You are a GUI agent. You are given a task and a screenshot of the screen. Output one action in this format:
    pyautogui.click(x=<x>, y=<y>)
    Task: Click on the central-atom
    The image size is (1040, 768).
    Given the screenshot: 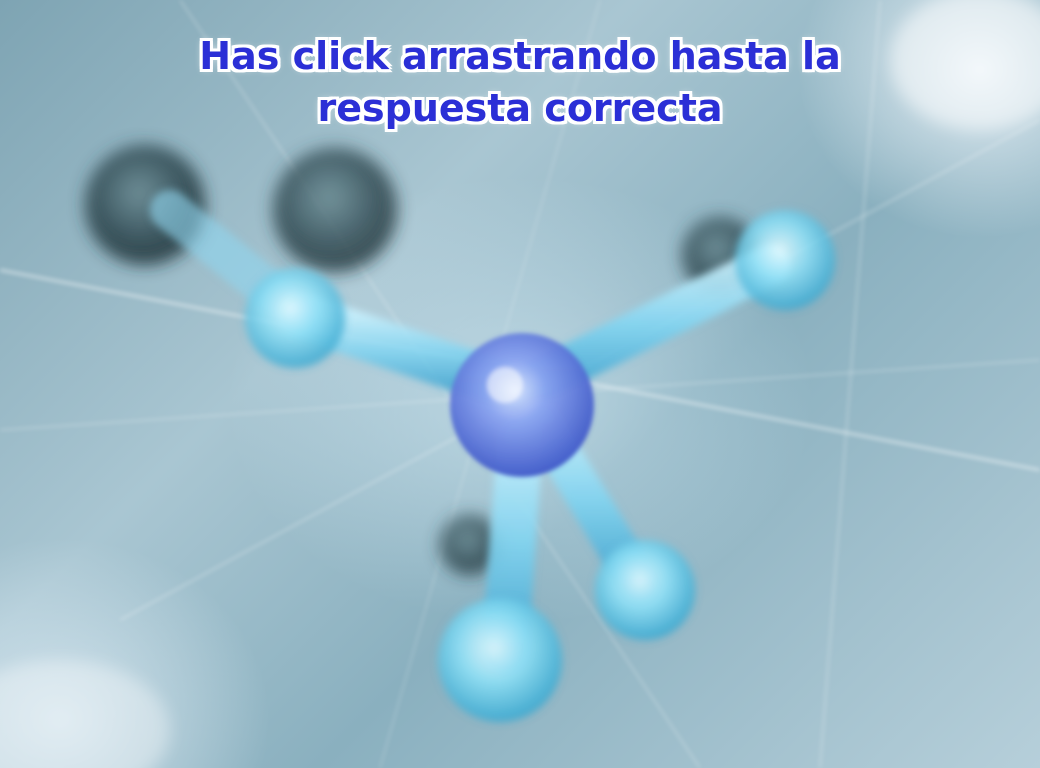 What is the action you would take?
    pyautogui.click(x=522, y=405)
    